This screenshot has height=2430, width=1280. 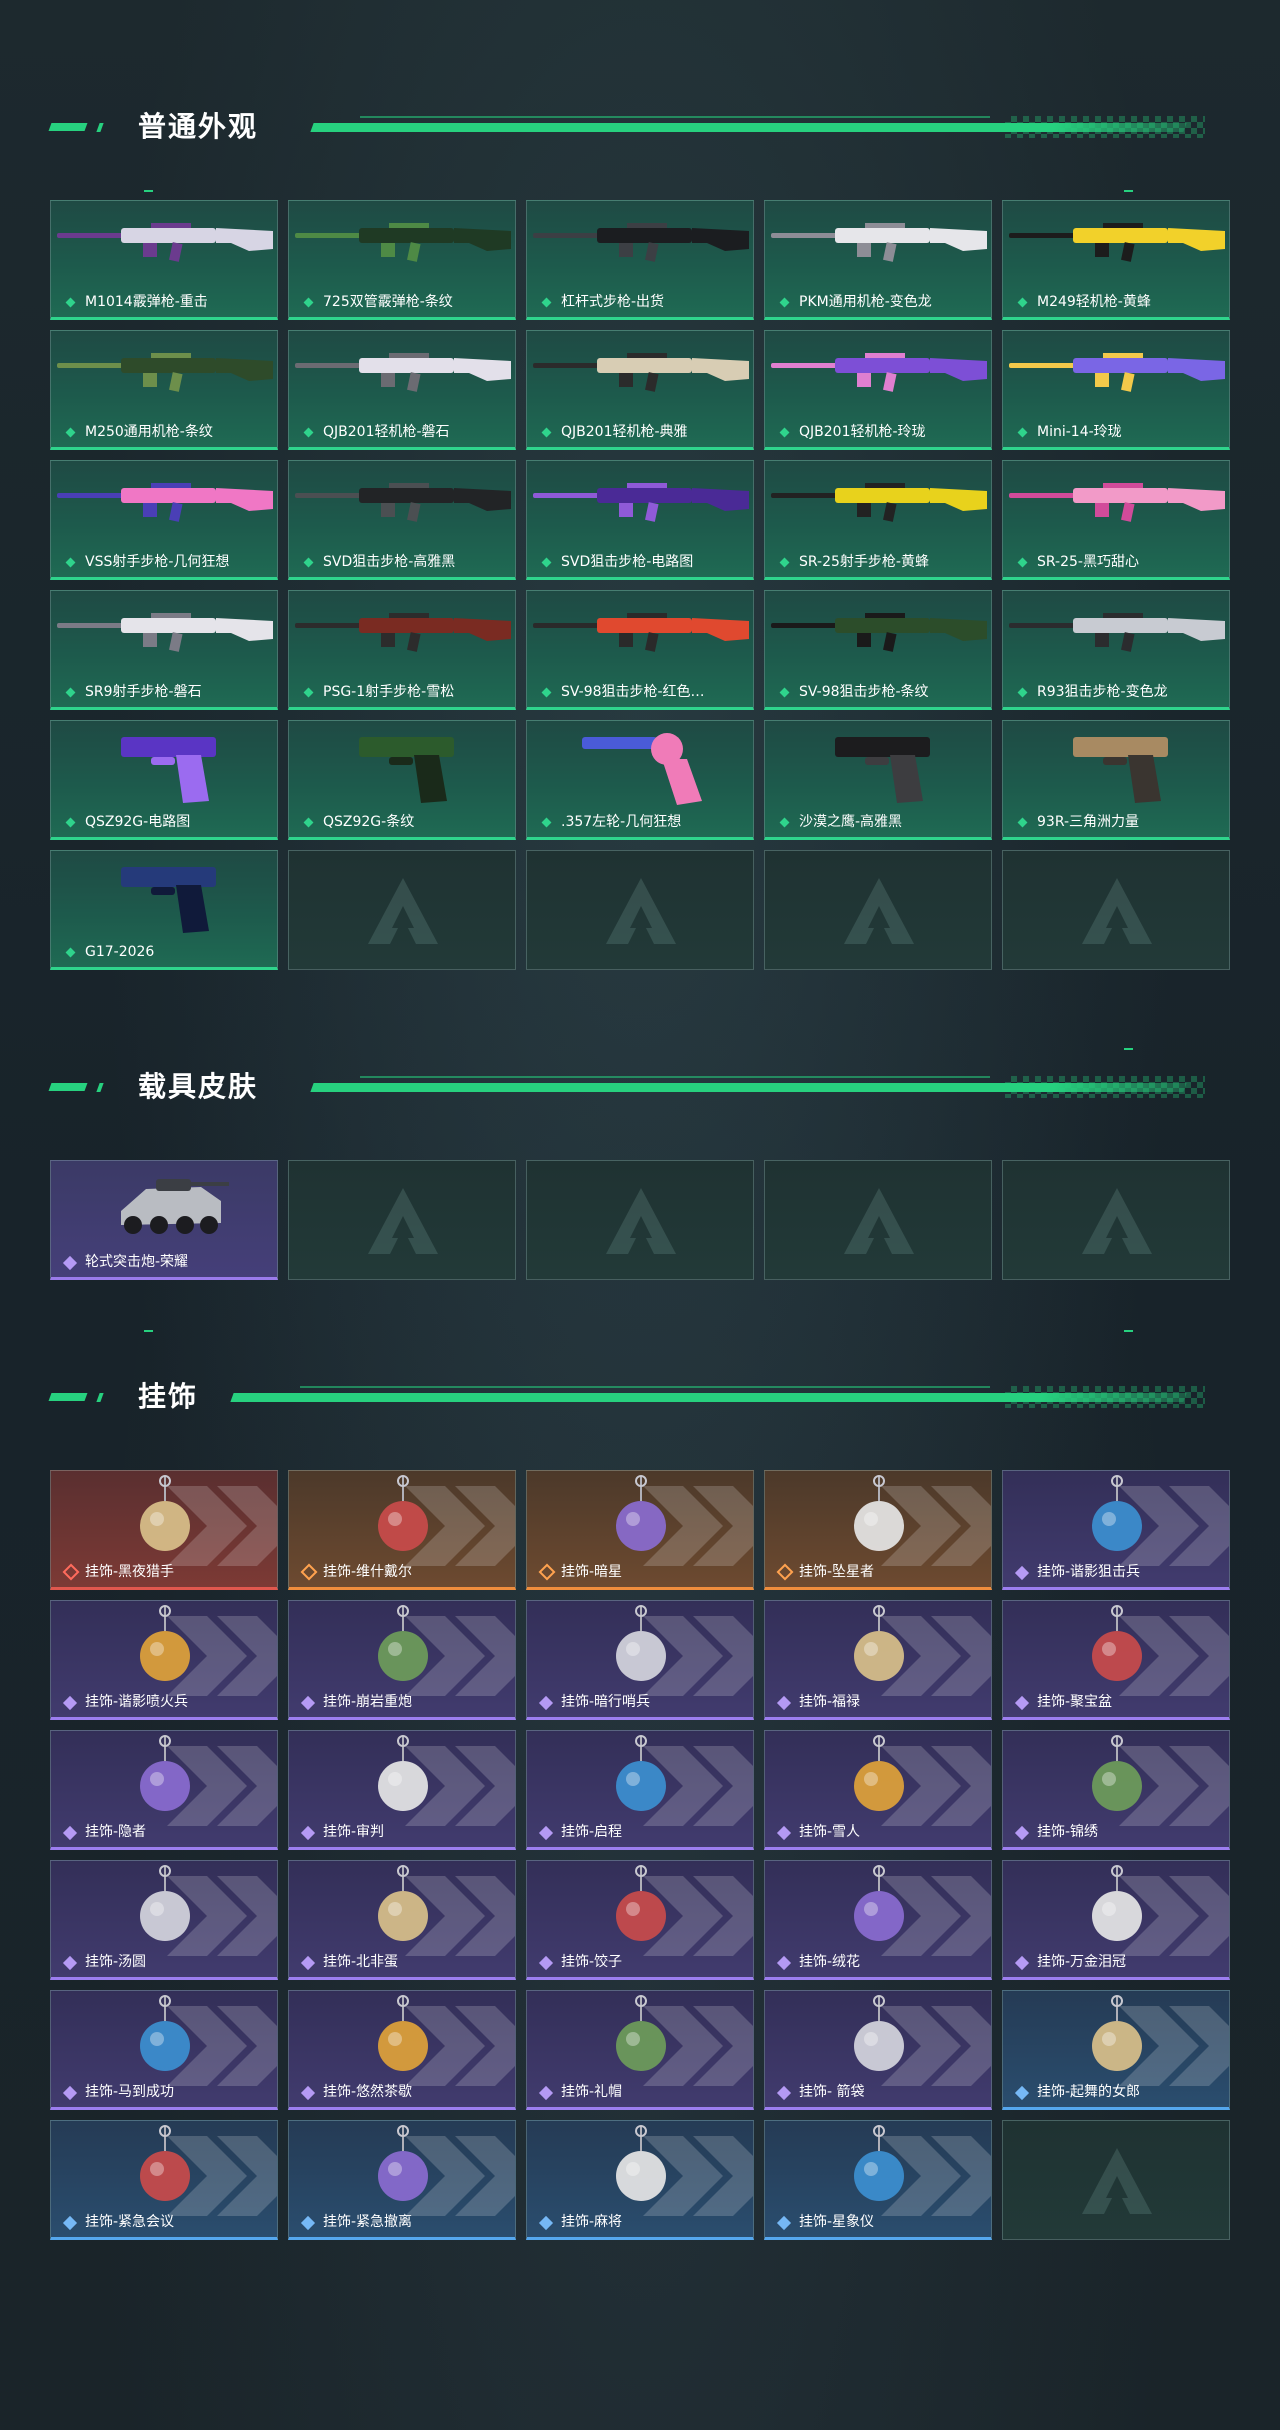 I want to click on charm-item-card: 挂饰-崩岩重炮, so click(x=402, y=1660).